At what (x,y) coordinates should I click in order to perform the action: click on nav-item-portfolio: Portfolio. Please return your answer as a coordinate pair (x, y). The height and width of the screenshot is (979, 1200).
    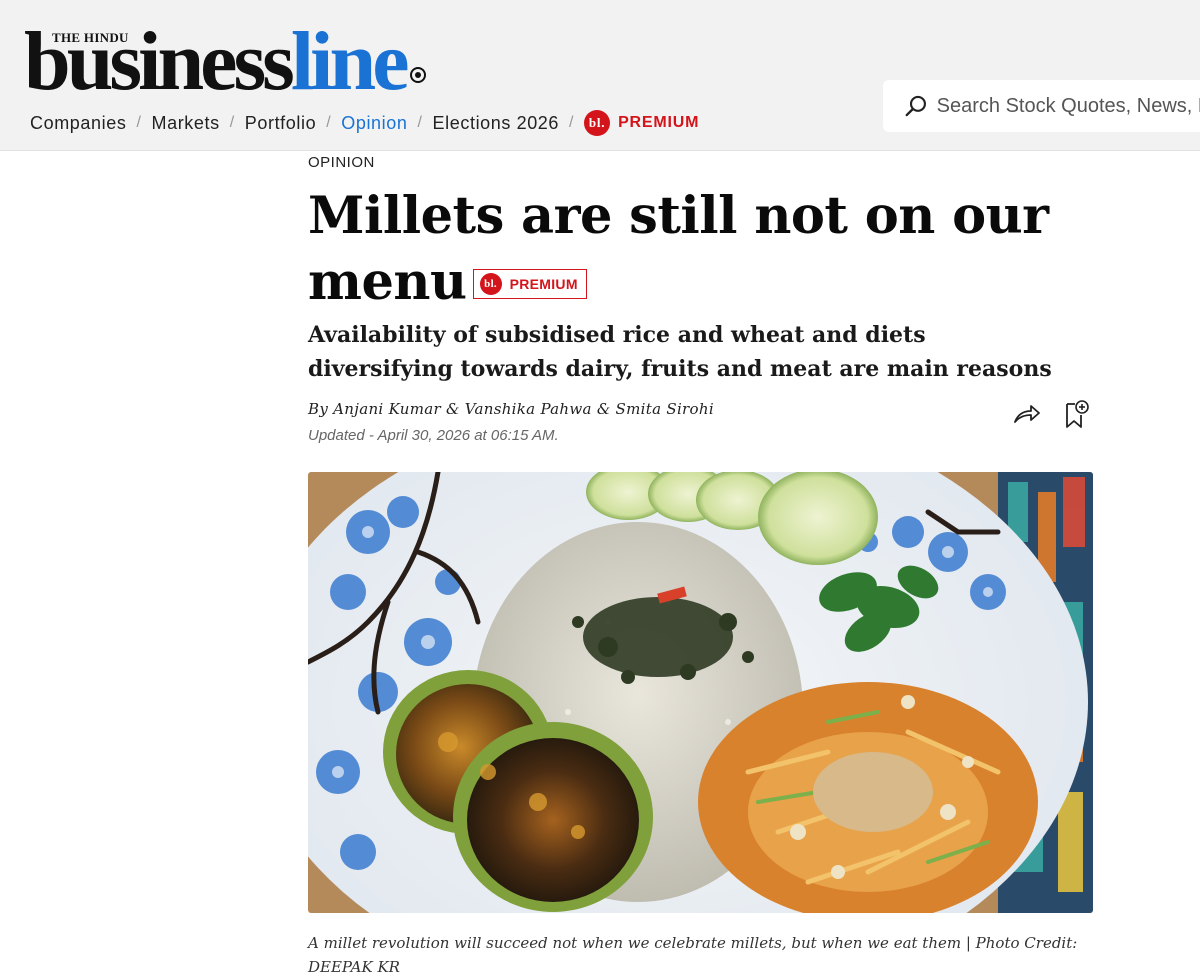
    Looking at the image, I should click on (280, 123).